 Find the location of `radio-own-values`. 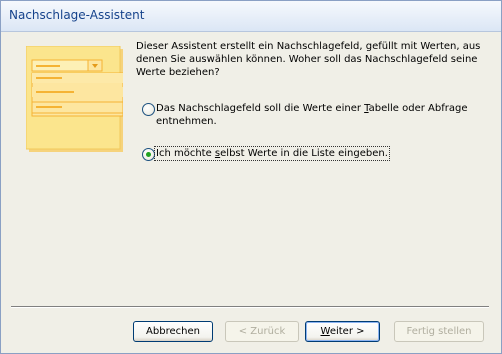

radio-own-values is located at coordinates (148, 154).